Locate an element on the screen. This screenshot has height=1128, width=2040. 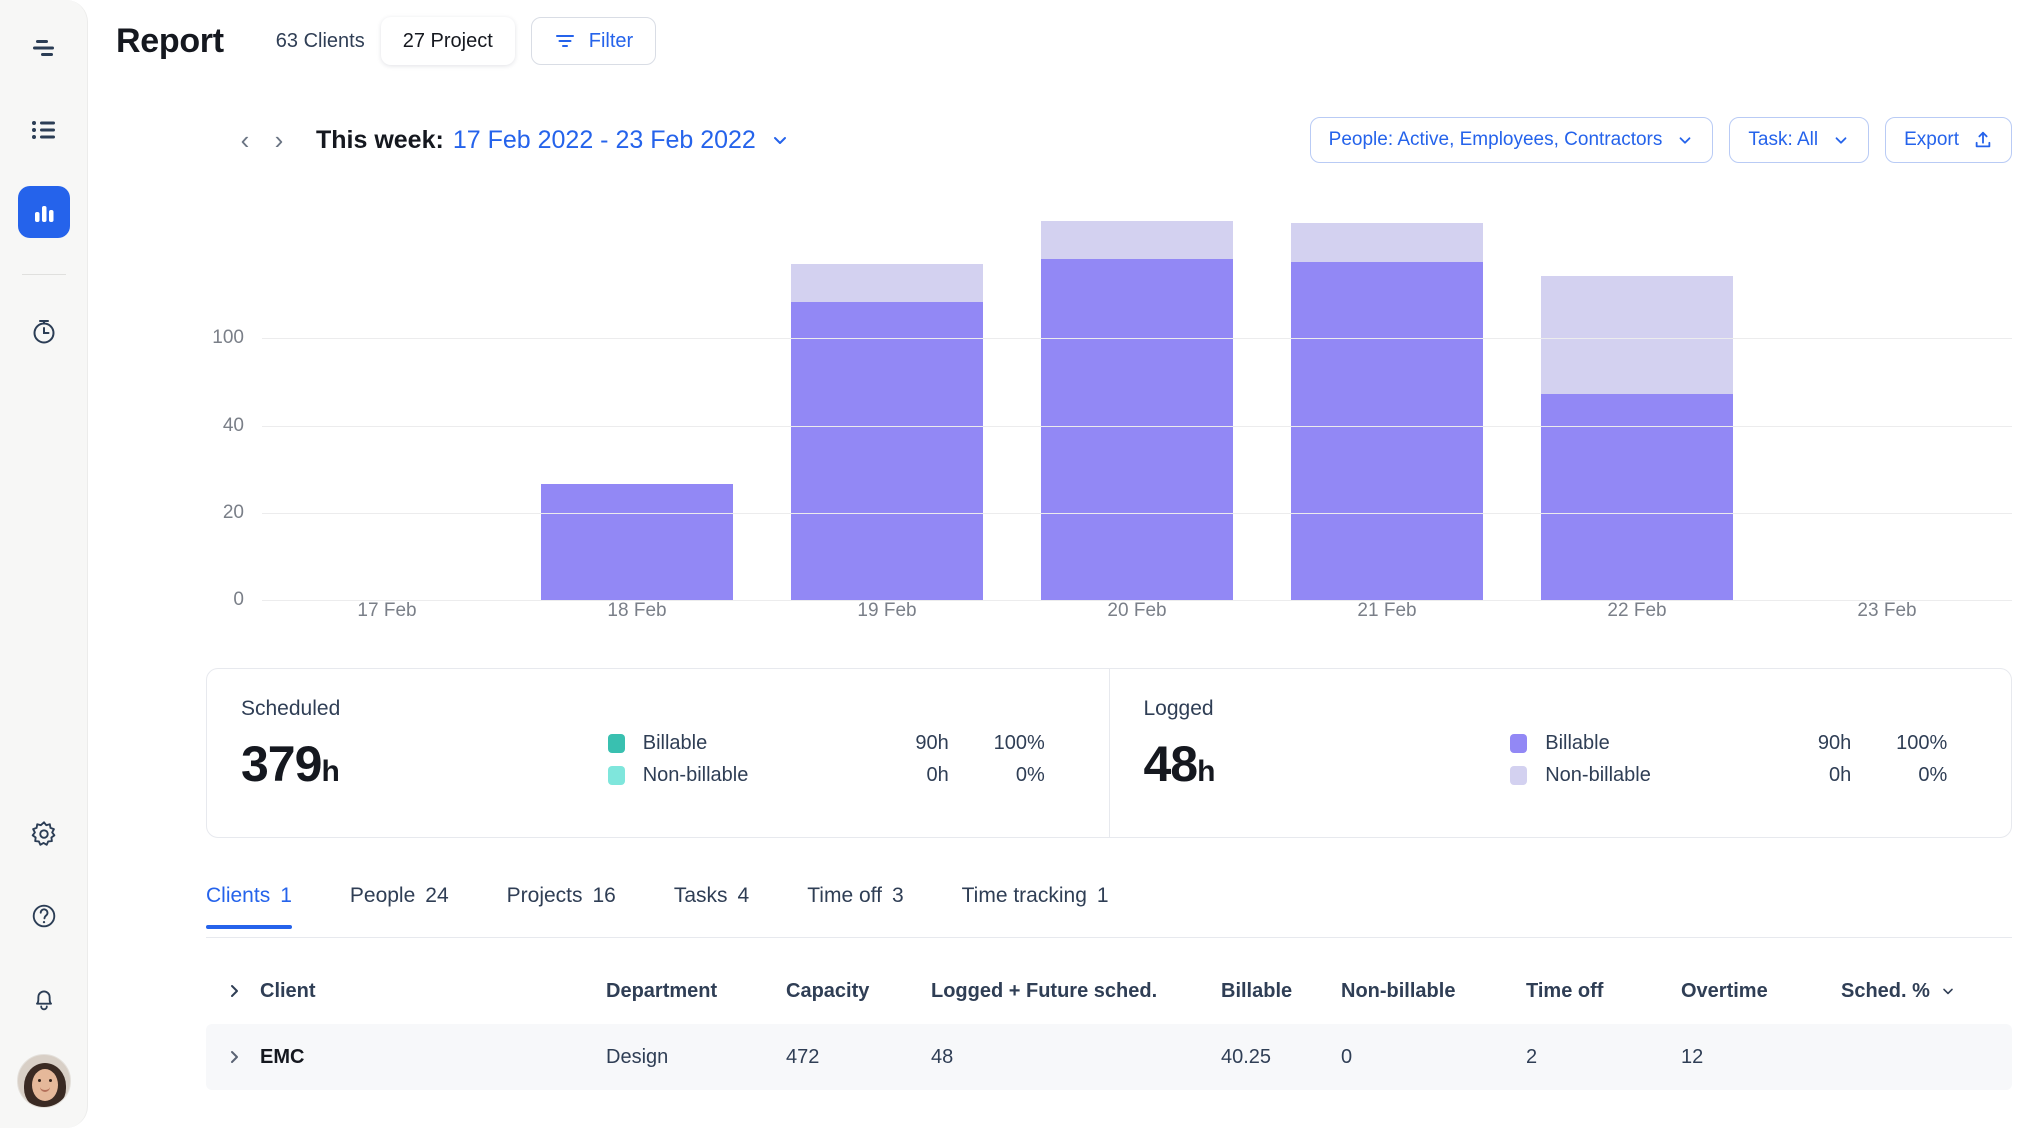
logged-card-title: Logged is located at coordinates (1178, 708).